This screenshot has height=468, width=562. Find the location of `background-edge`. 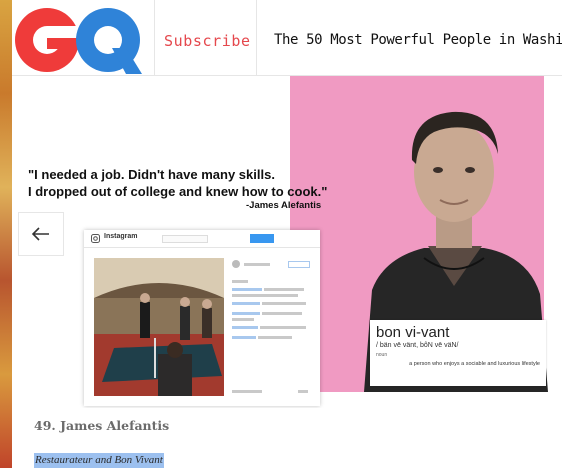

background-edge is located at coordinates (6, 234).